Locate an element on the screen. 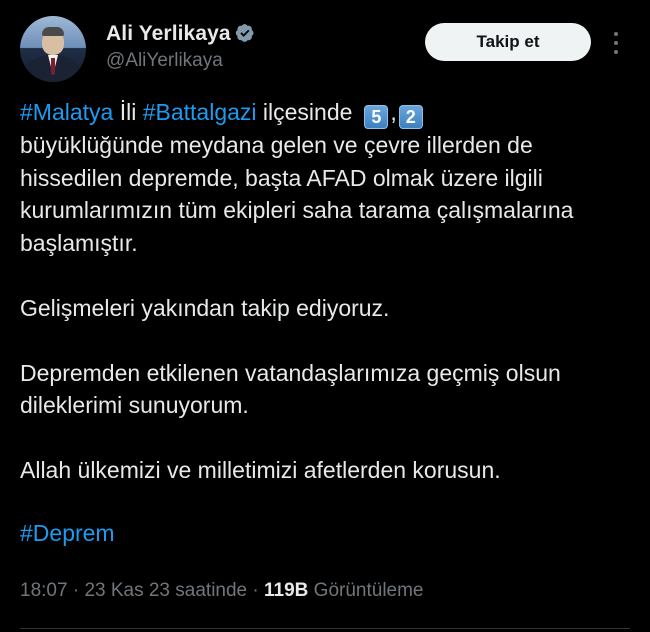 Image resolution: width=650 pixels, height=632 pixels. author-name: Ali Yerlikaya is located at coordinates (168, 34).